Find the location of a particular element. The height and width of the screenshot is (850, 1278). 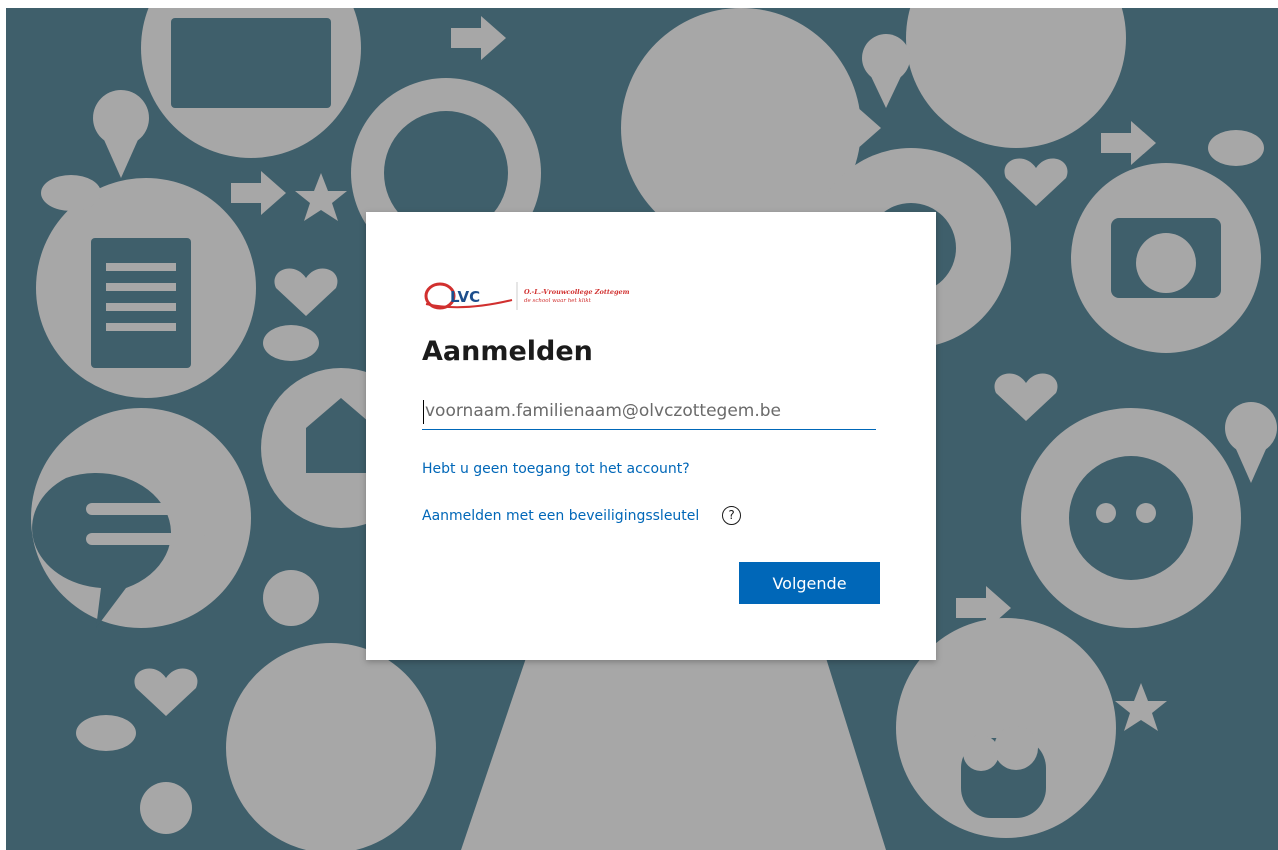

logo-school-name: O.-L.-Vrouwcollege Zottegem is located at coordinates (577, 292).